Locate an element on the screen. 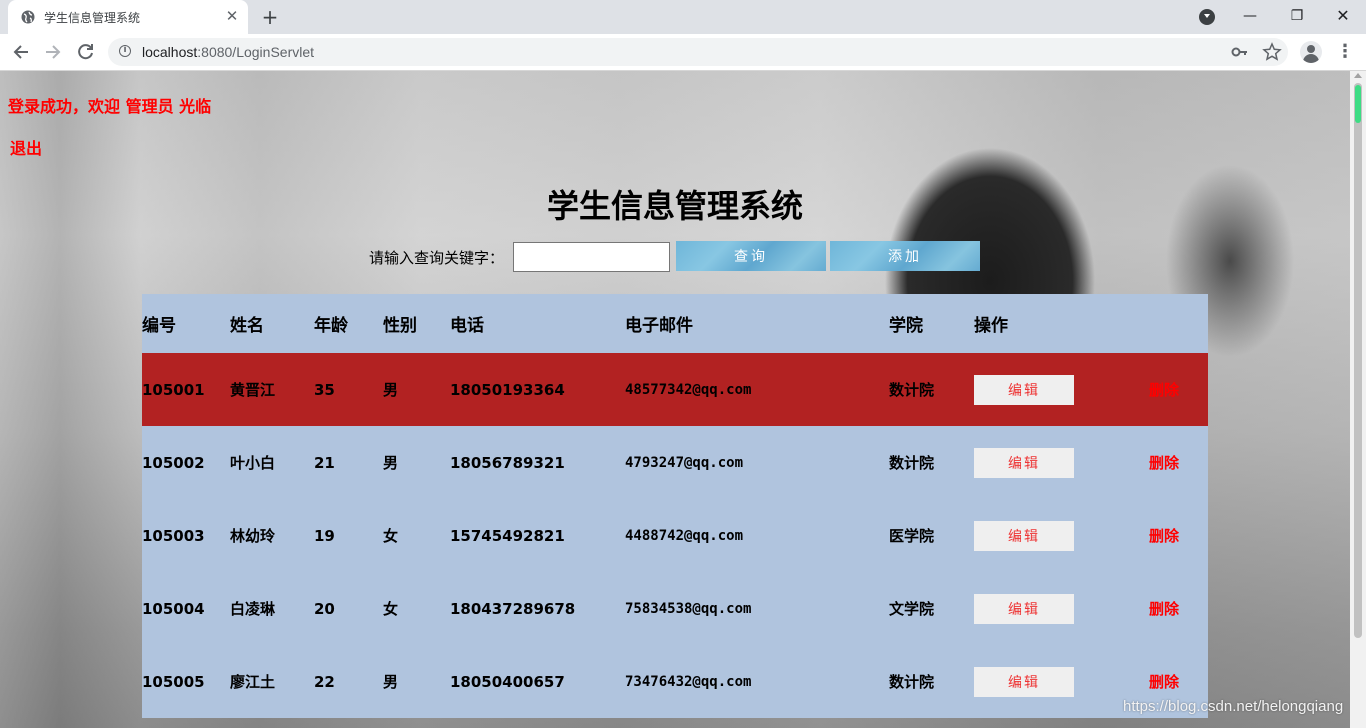 This screenshot has height=728, width=1366. globe-icon is located at coordinates (28, 17).